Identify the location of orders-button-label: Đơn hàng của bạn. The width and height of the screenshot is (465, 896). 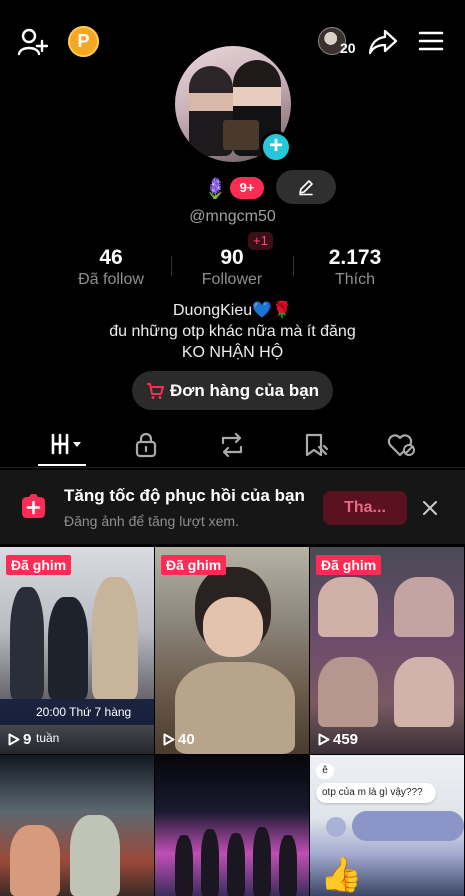
(245, 390).